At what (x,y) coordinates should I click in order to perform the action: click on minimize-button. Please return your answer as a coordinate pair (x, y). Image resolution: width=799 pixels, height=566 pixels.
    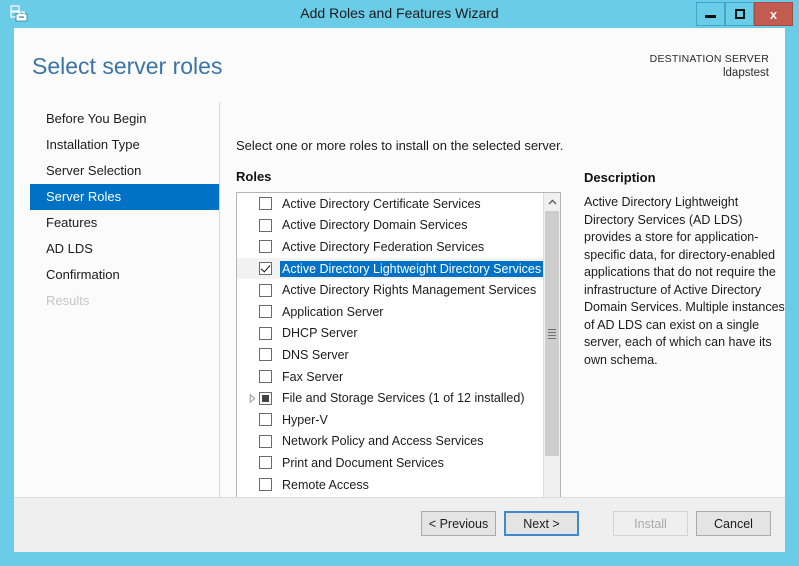
    Looking at the image, I should click on (710, 14).